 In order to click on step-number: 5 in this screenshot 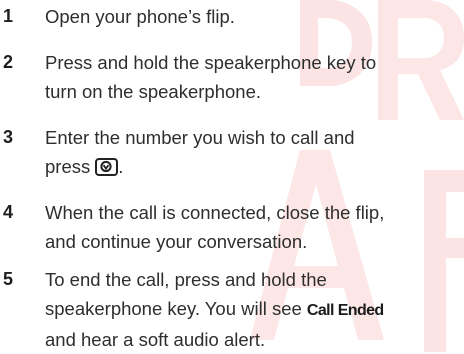, I will do `click(8, 279)`.